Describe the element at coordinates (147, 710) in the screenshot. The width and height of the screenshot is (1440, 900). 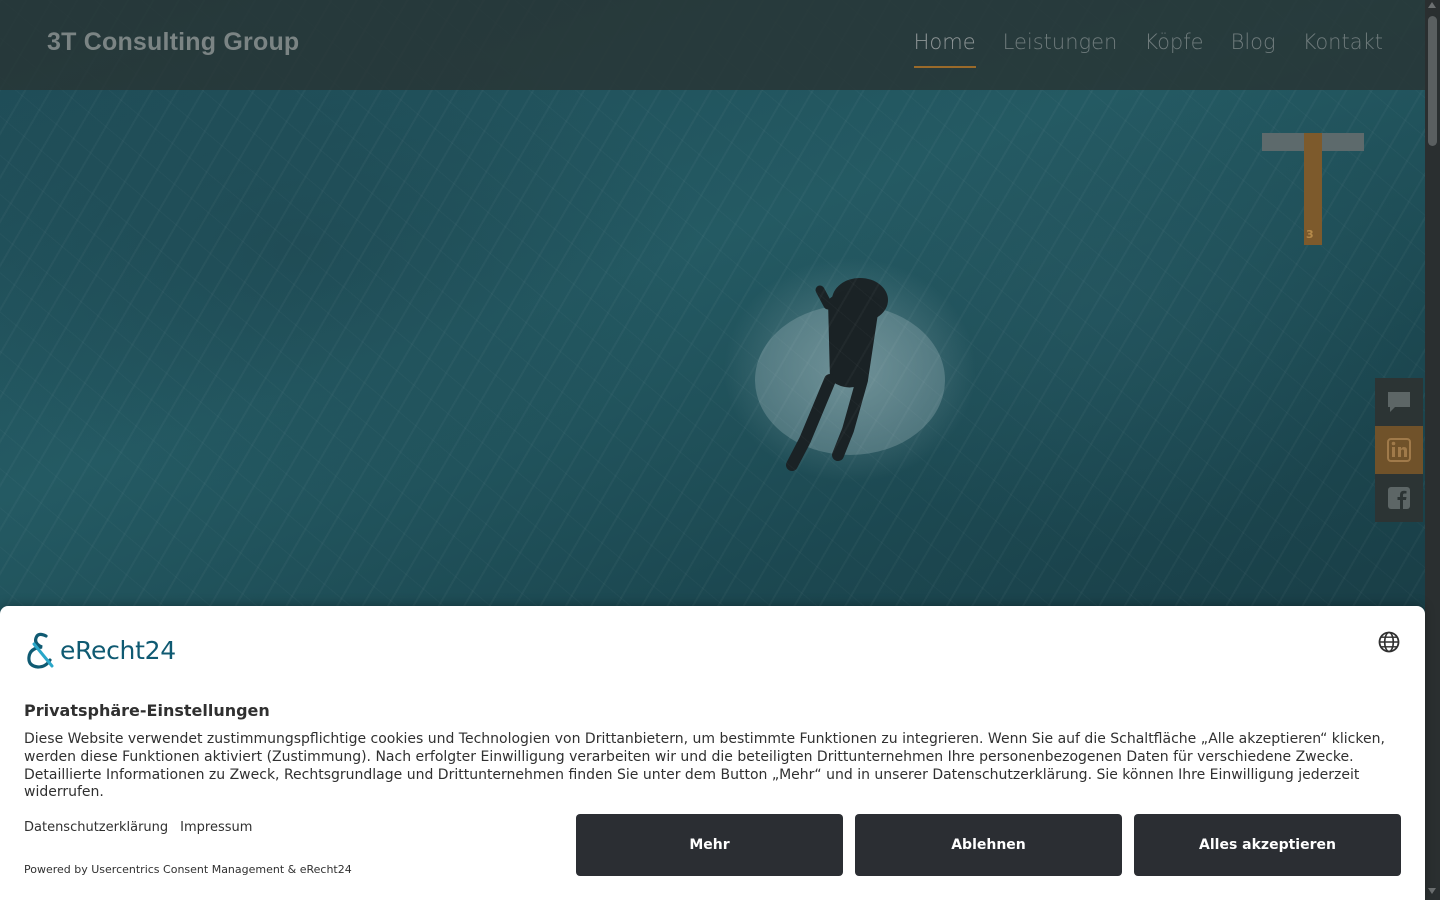
I see `consent-title: Privatsphäre-Einstellungen` at that location.